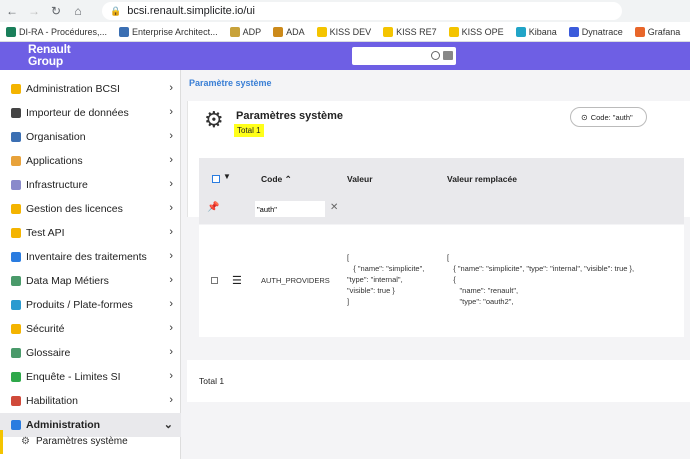  I want to click on code-filter-input, so click(290, 209).